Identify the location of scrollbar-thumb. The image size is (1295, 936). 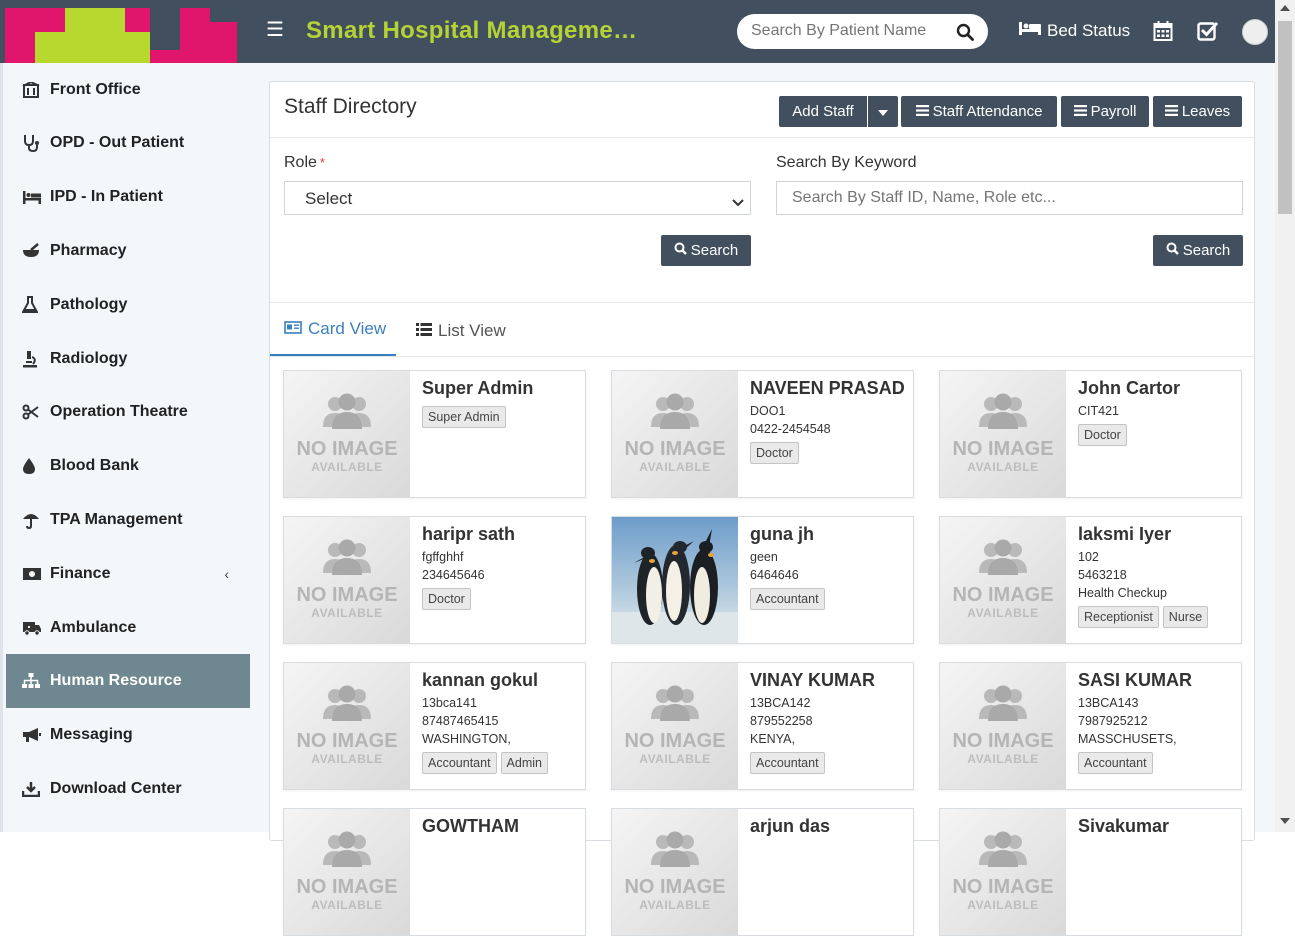
(1285, 117).